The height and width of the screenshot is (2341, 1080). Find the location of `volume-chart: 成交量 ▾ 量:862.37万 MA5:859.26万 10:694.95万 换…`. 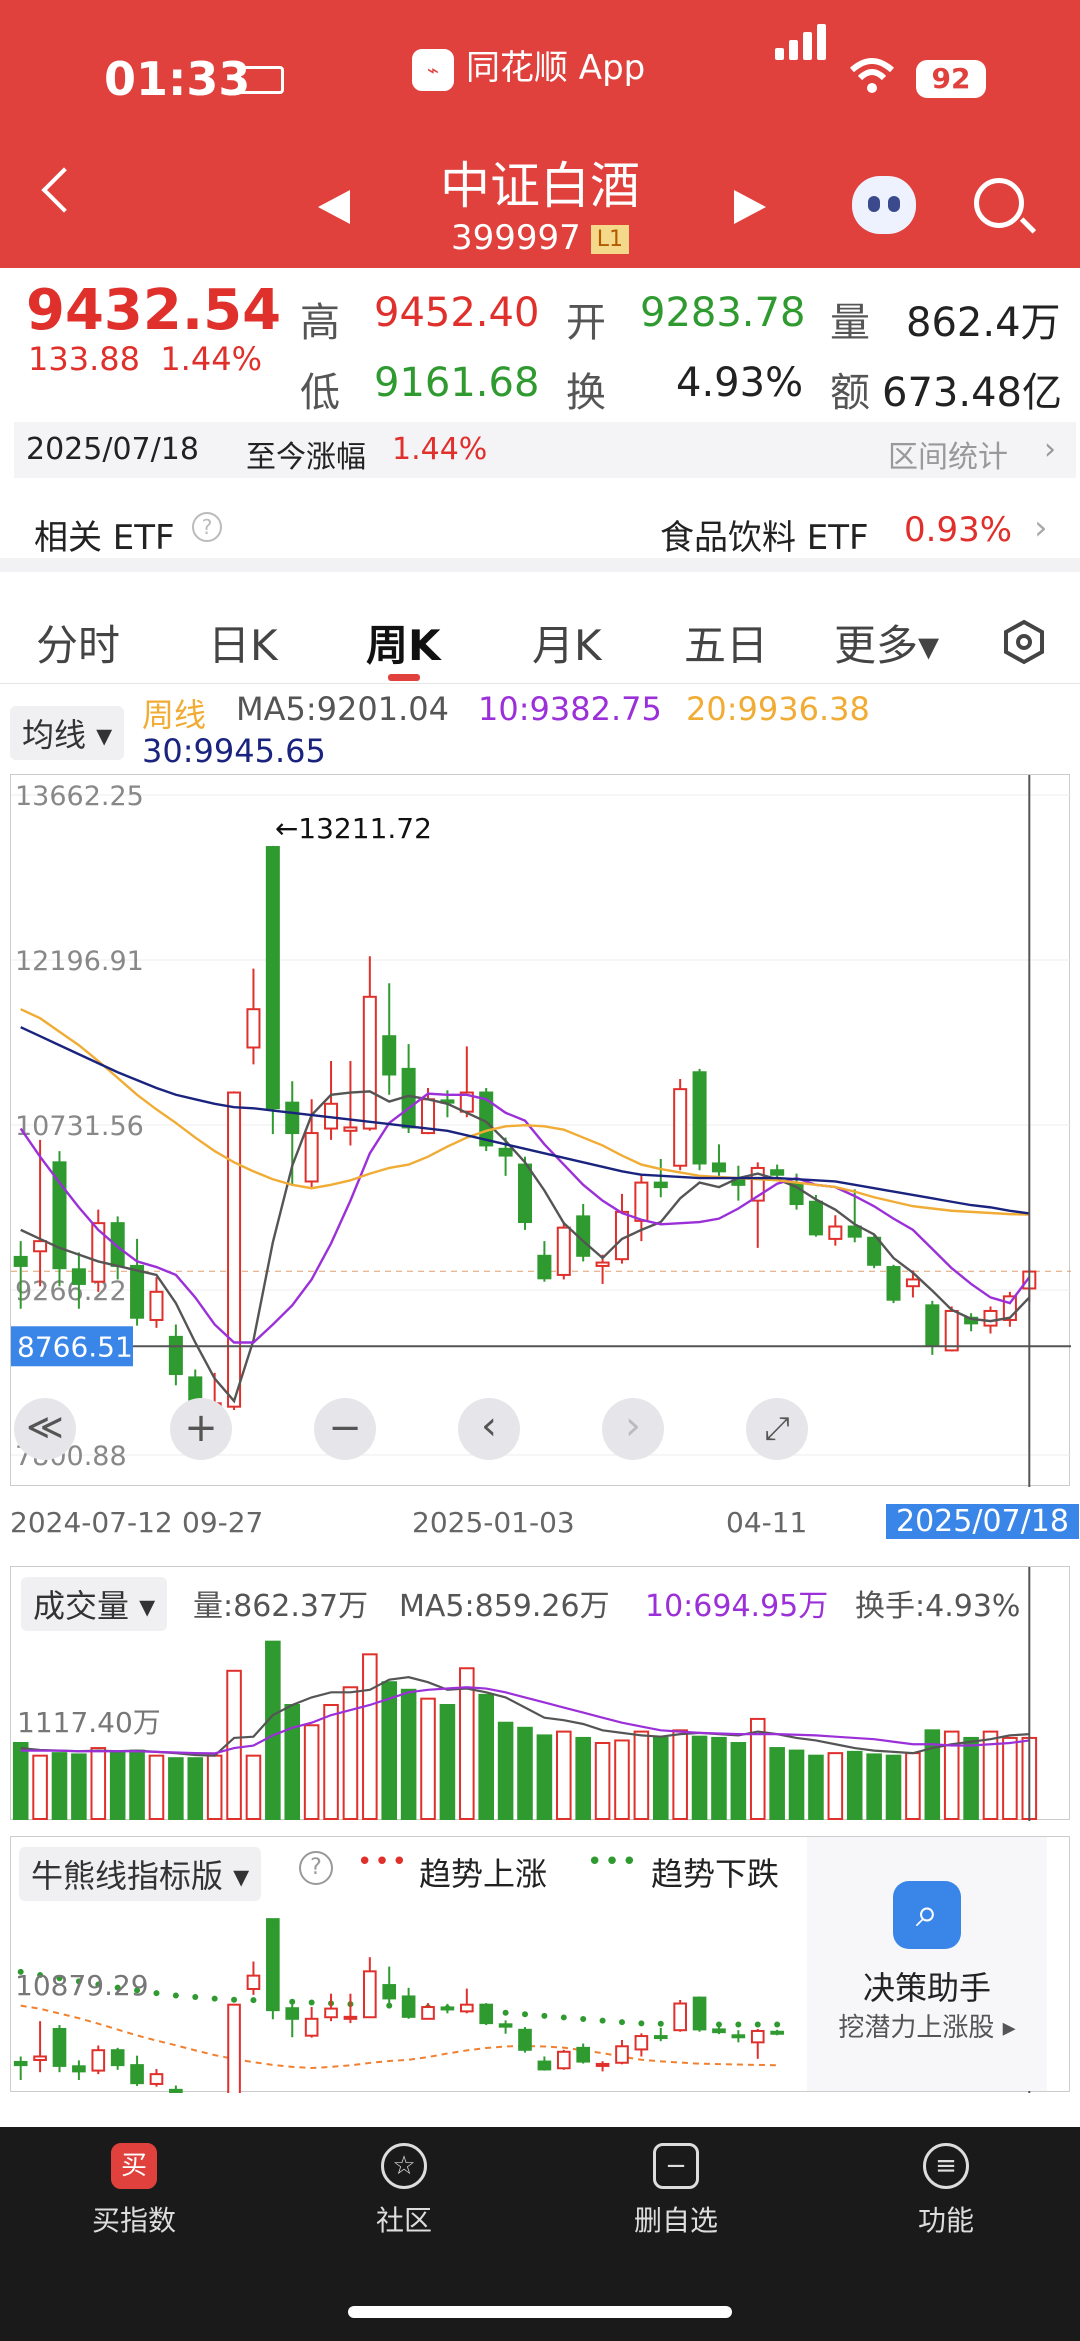

volume-chart: 成交量 ▾ 量:862.37万 MA5:859.26万 10:694.95万 换… is located at coordinates (540, 1693).